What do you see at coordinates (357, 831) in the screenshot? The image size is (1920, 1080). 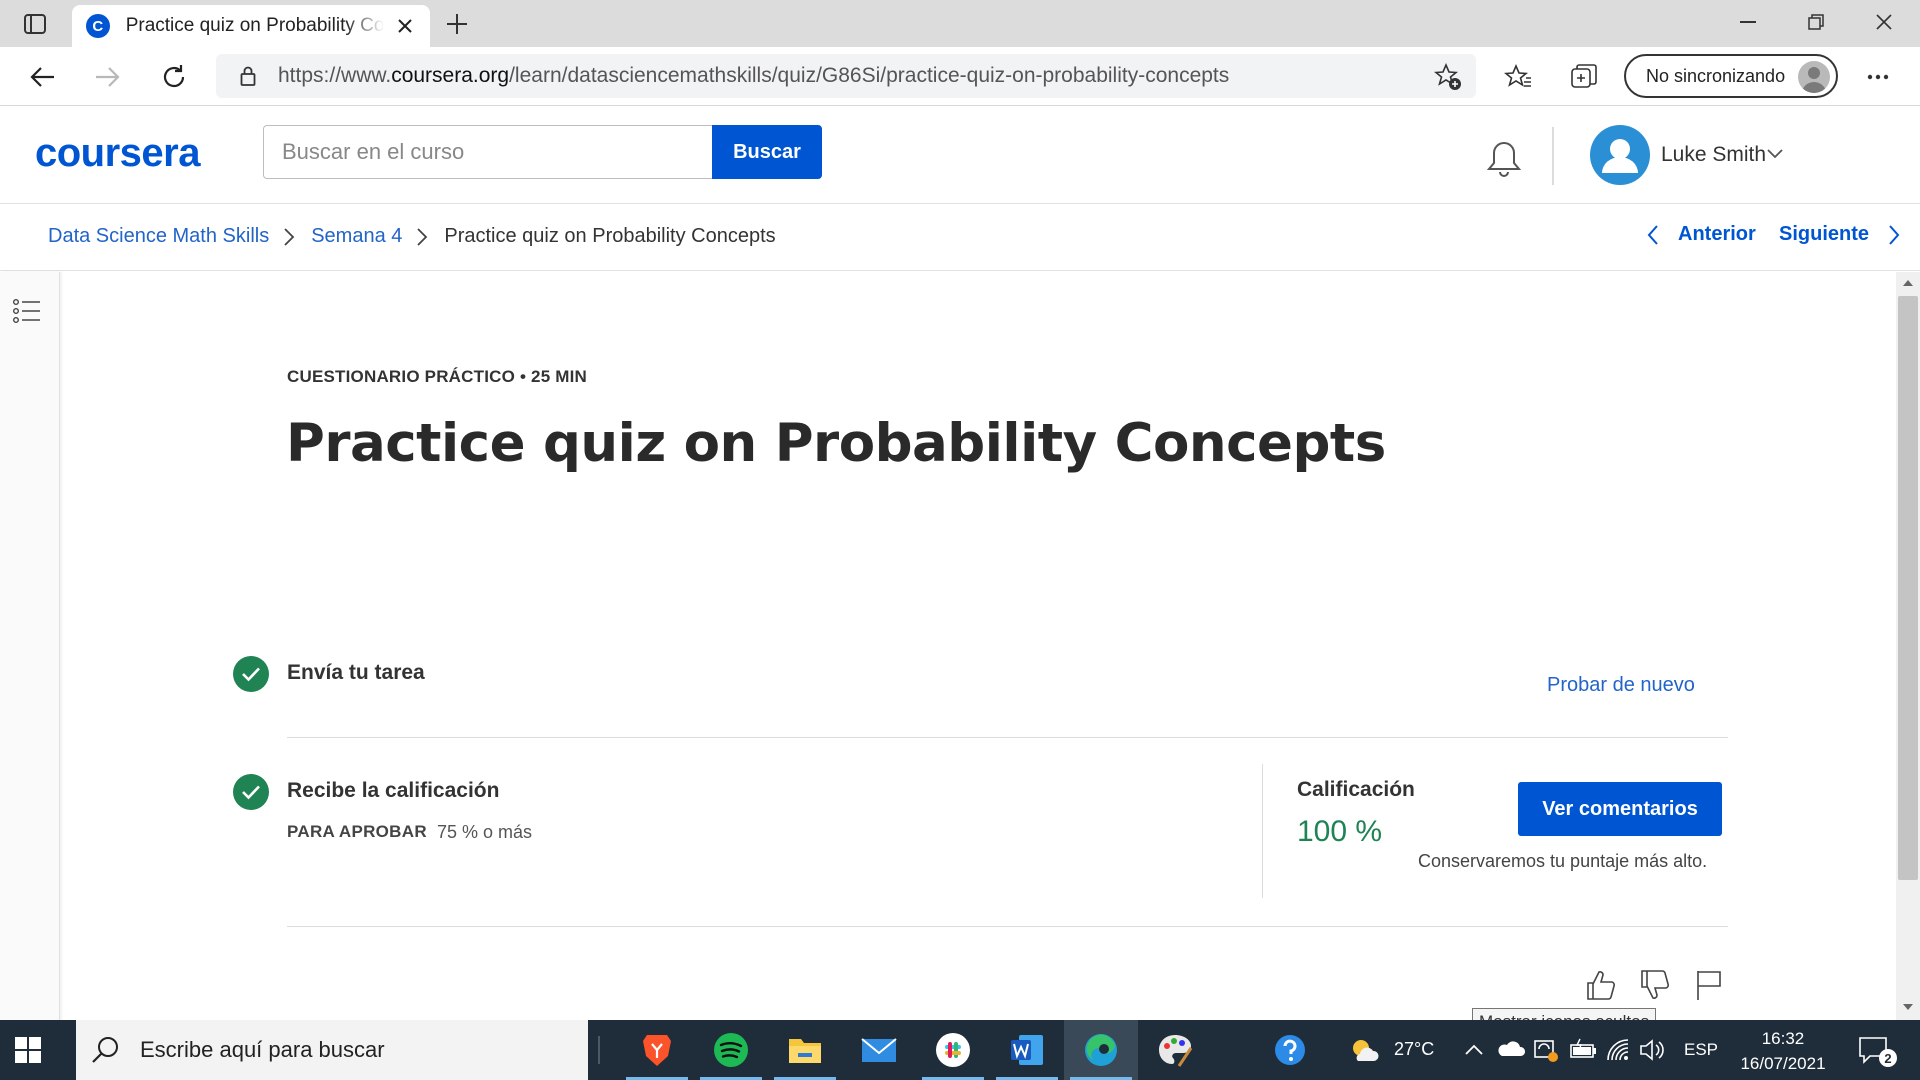 I see `pass-requirement-label: PARA APROBAR` at bounding box center [357, 831].